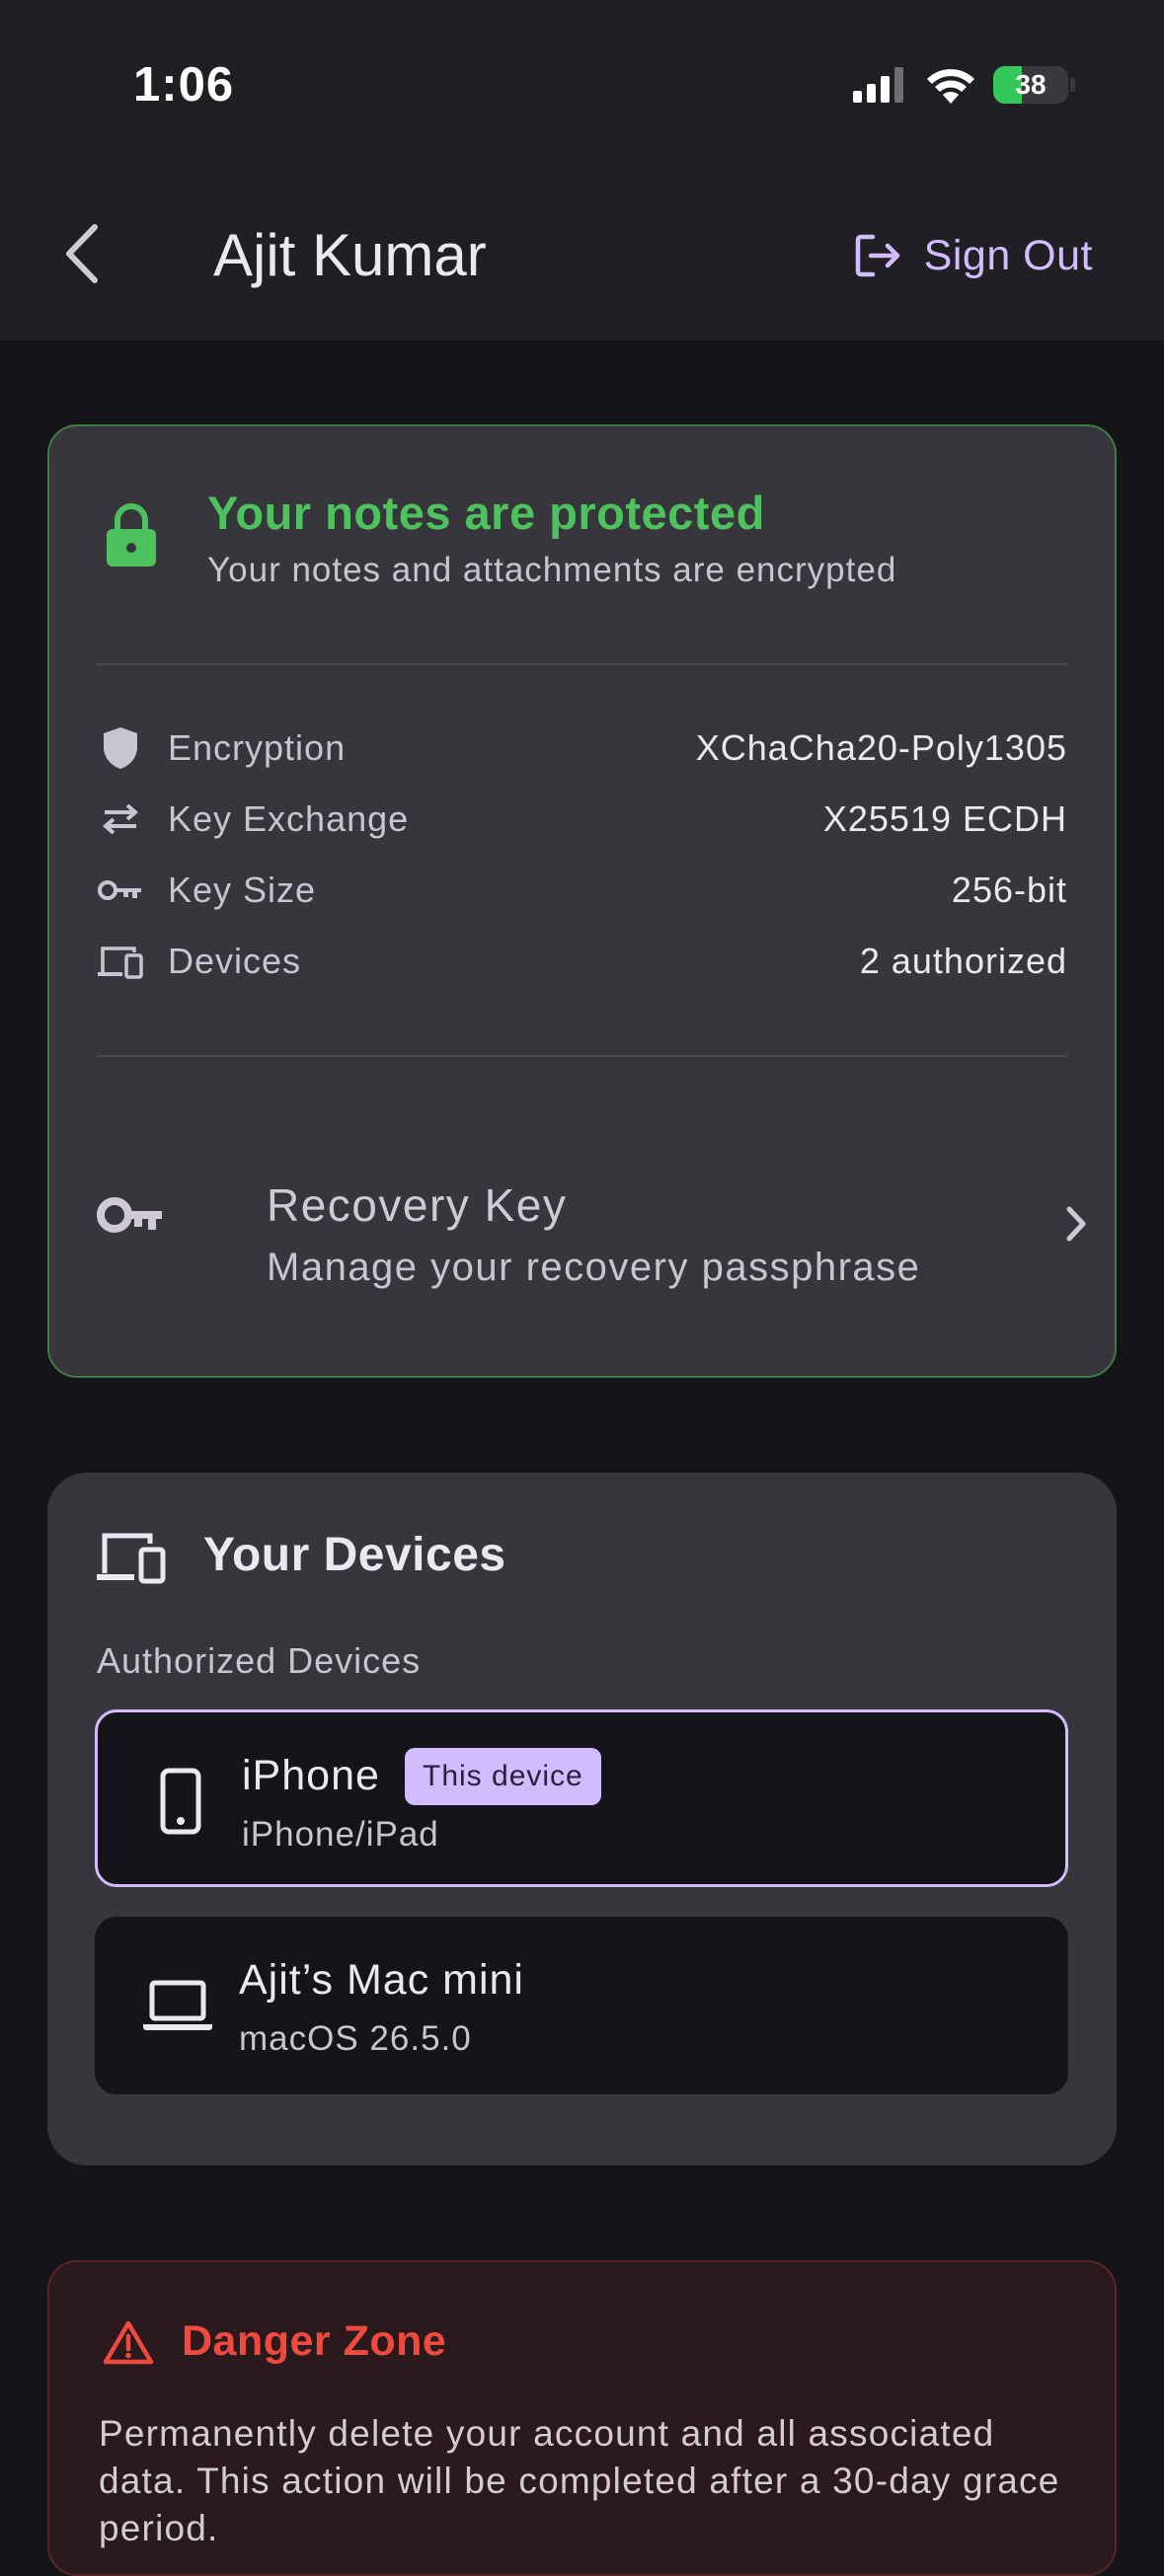  I want to click on logout-icon, so click(877, 255).